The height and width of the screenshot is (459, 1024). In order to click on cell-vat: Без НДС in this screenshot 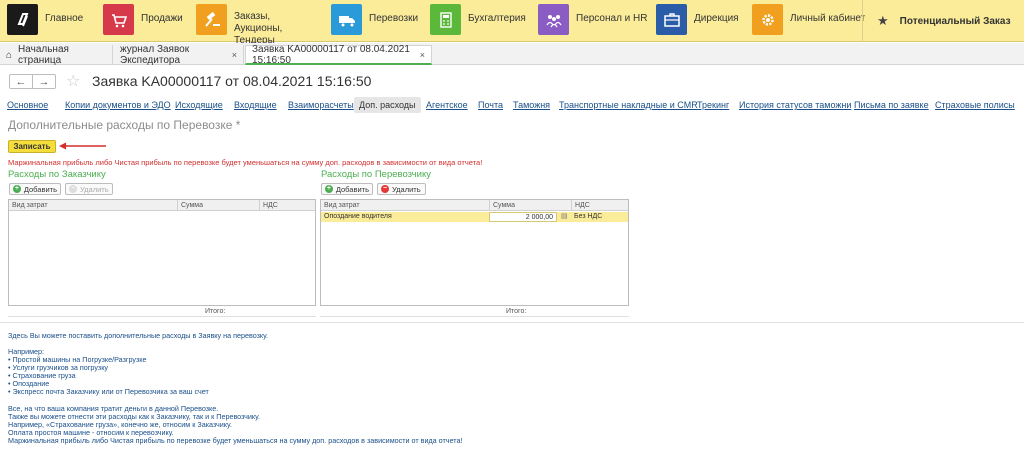, I will do `click(588, 216)`.